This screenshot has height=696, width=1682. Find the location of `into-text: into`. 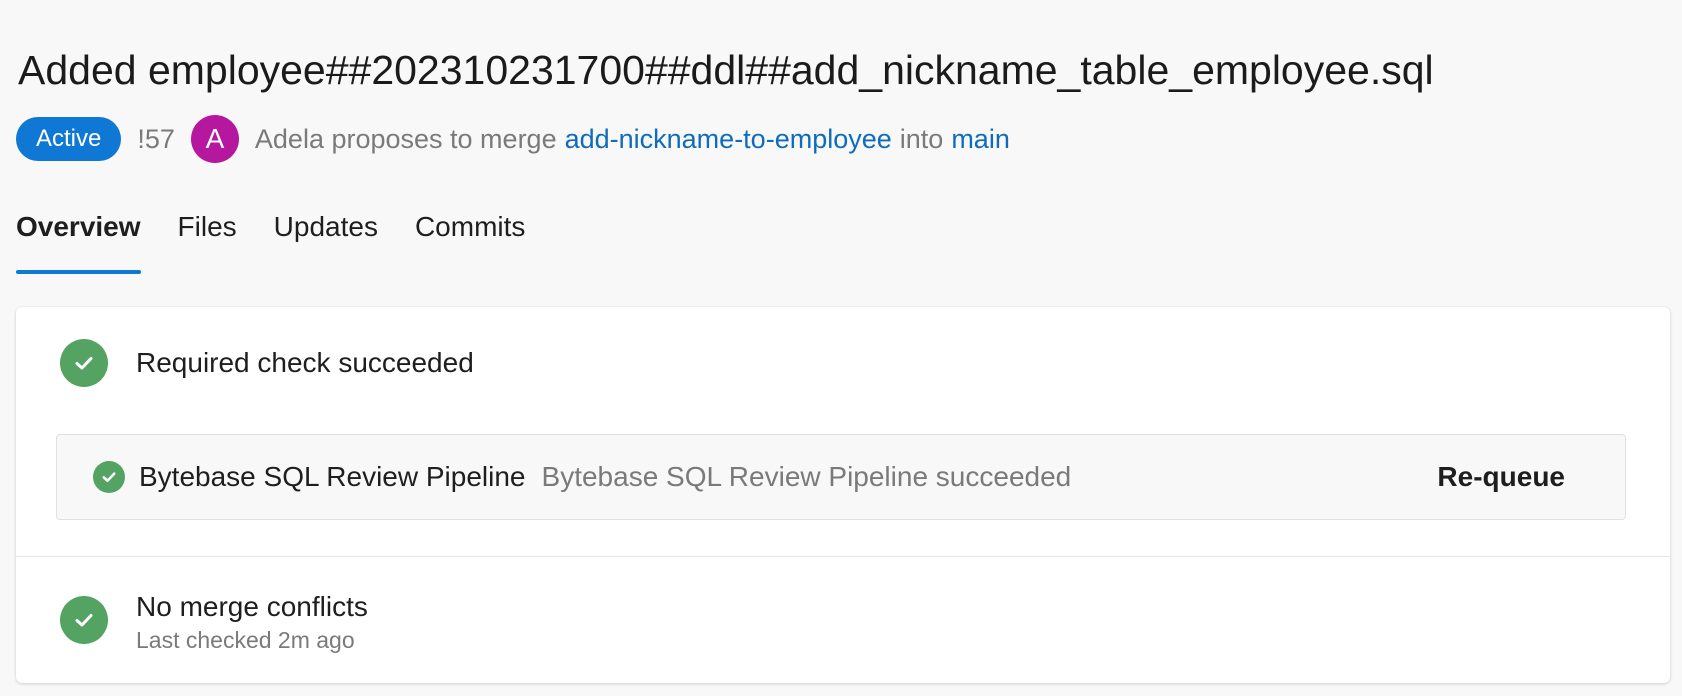

into-text: into is located at coordinates (921, 138).